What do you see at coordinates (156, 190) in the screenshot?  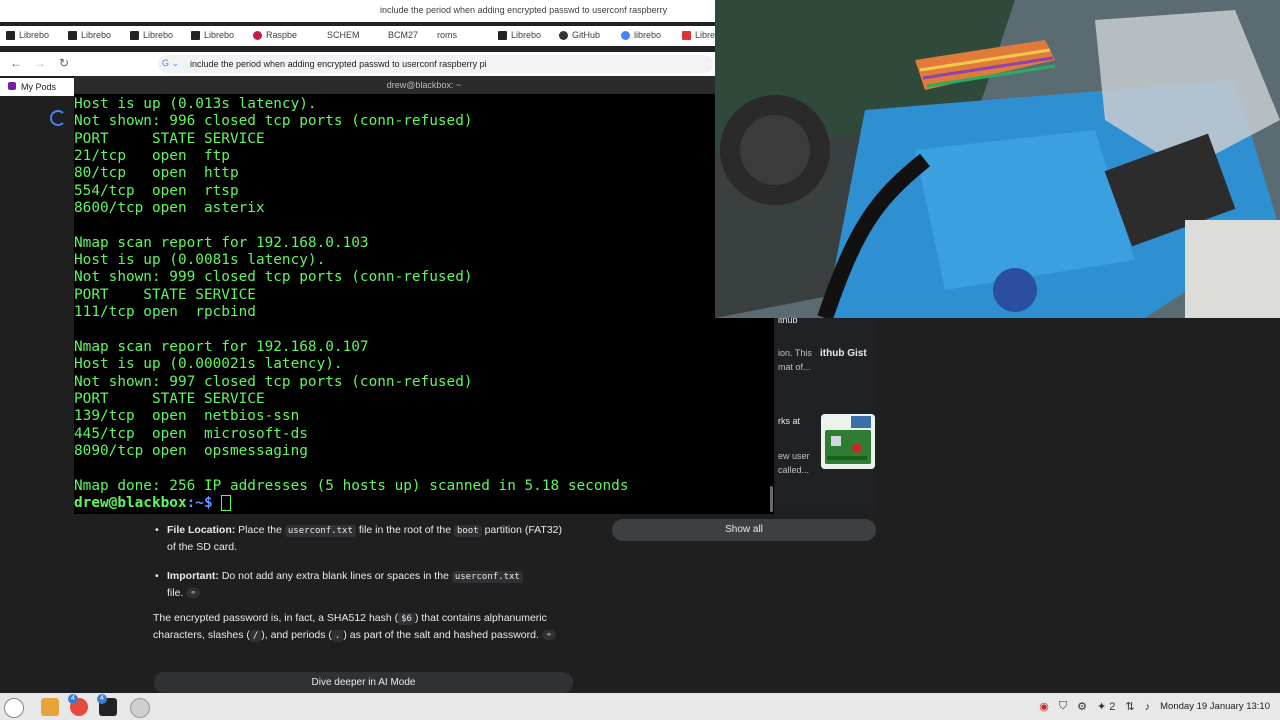 I see `terminal-line: 554/tcp open rtsp` at bounding box center [156, 190].